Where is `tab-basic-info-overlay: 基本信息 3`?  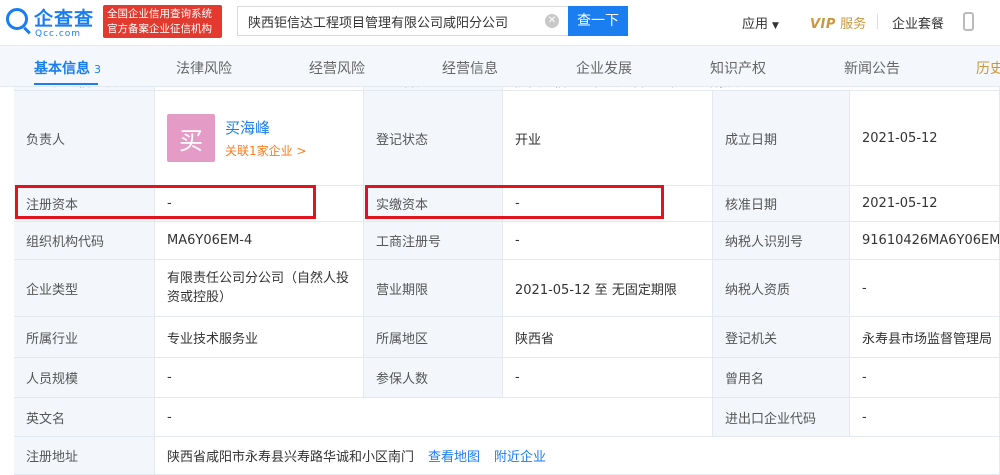 tab-basic-info-overlay: 基本信息 3 is located at coordinates (67, 68).